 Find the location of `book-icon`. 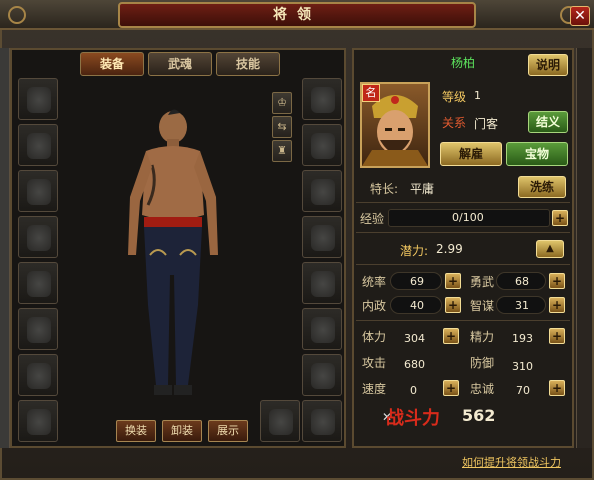

book-icon is located at coordinates (323, 330).